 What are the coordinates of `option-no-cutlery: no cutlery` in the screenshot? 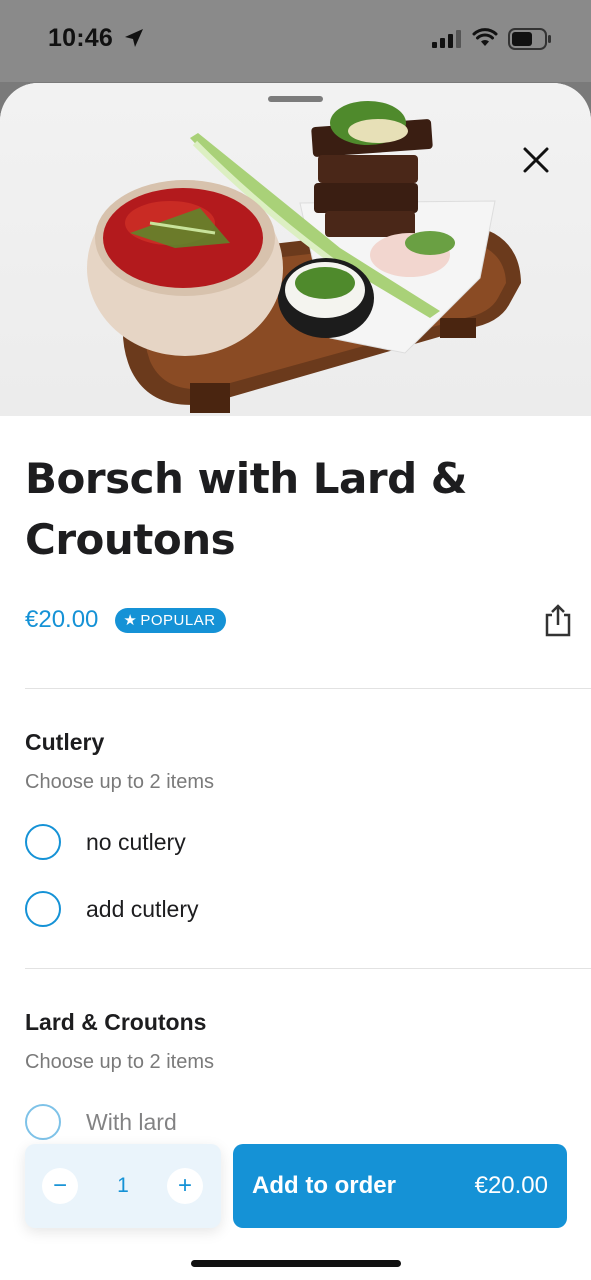 It's located at (105, 842).